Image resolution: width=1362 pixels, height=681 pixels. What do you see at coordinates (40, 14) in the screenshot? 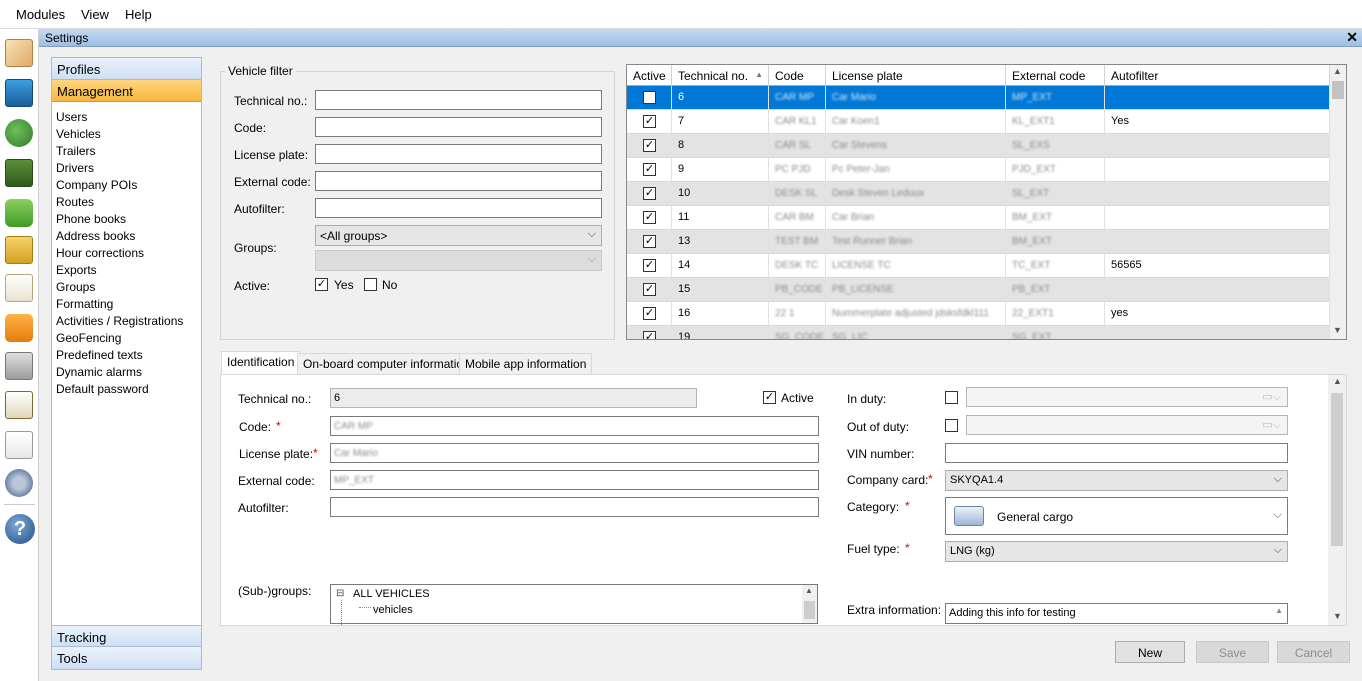
I see `menu-modules: Modules` at bounding box center [40, 14].